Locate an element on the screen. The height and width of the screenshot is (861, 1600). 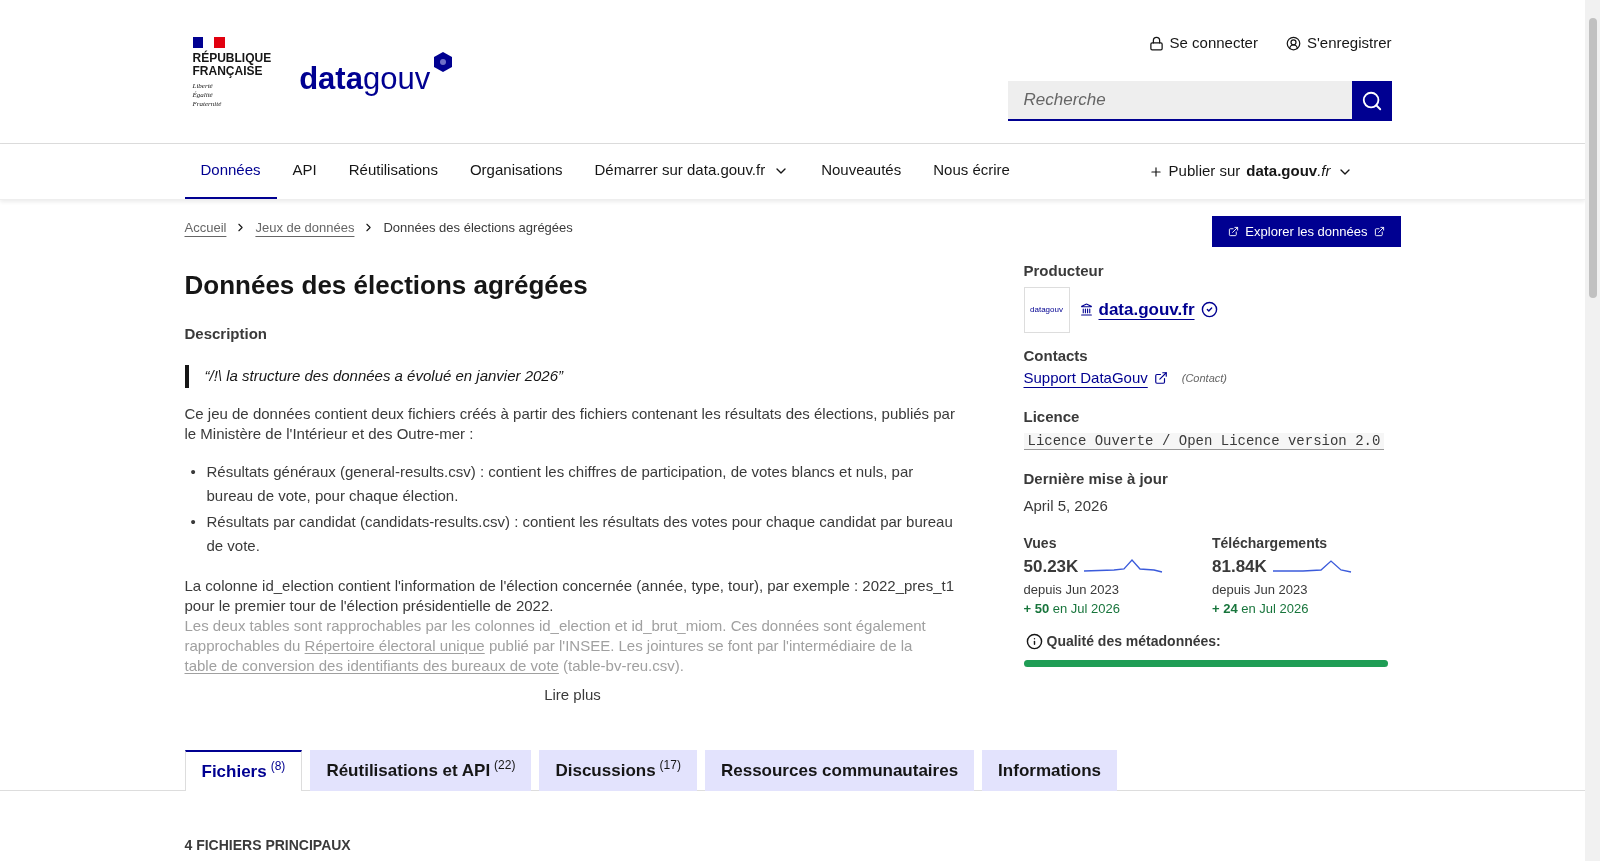
datagouv-logo: datagouv is located at coordinates (377, 73).